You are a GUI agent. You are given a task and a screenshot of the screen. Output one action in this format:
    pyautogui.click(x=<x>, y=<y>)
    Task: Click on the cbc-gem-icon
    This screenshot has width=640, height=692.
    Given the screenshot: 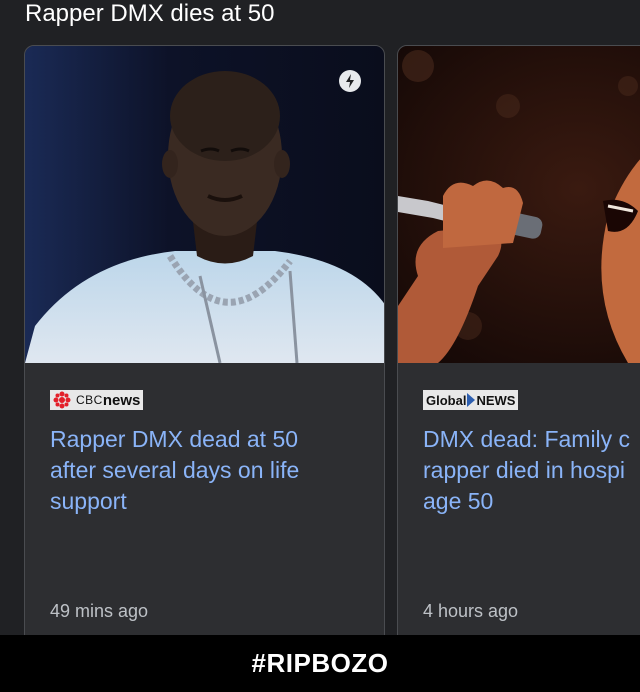 What is the action you would take?
    pyautogui.click(x=62, y=400)
    